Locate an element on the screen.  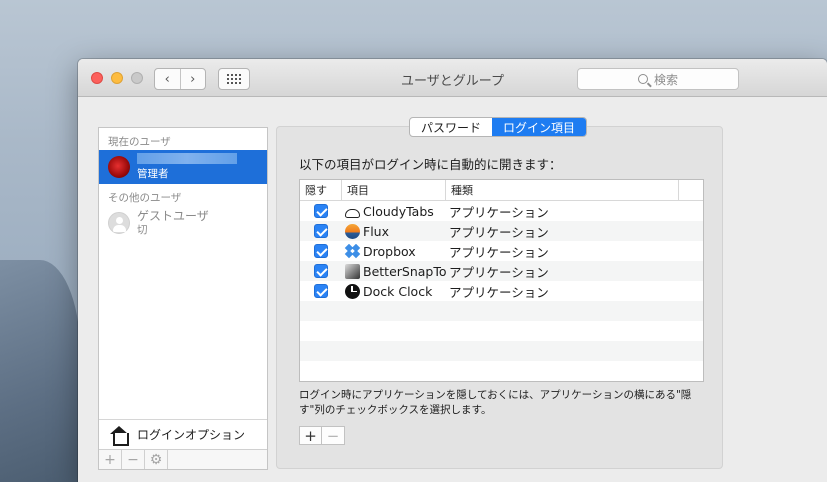
desktop-background is located at coordinates (40, 371).